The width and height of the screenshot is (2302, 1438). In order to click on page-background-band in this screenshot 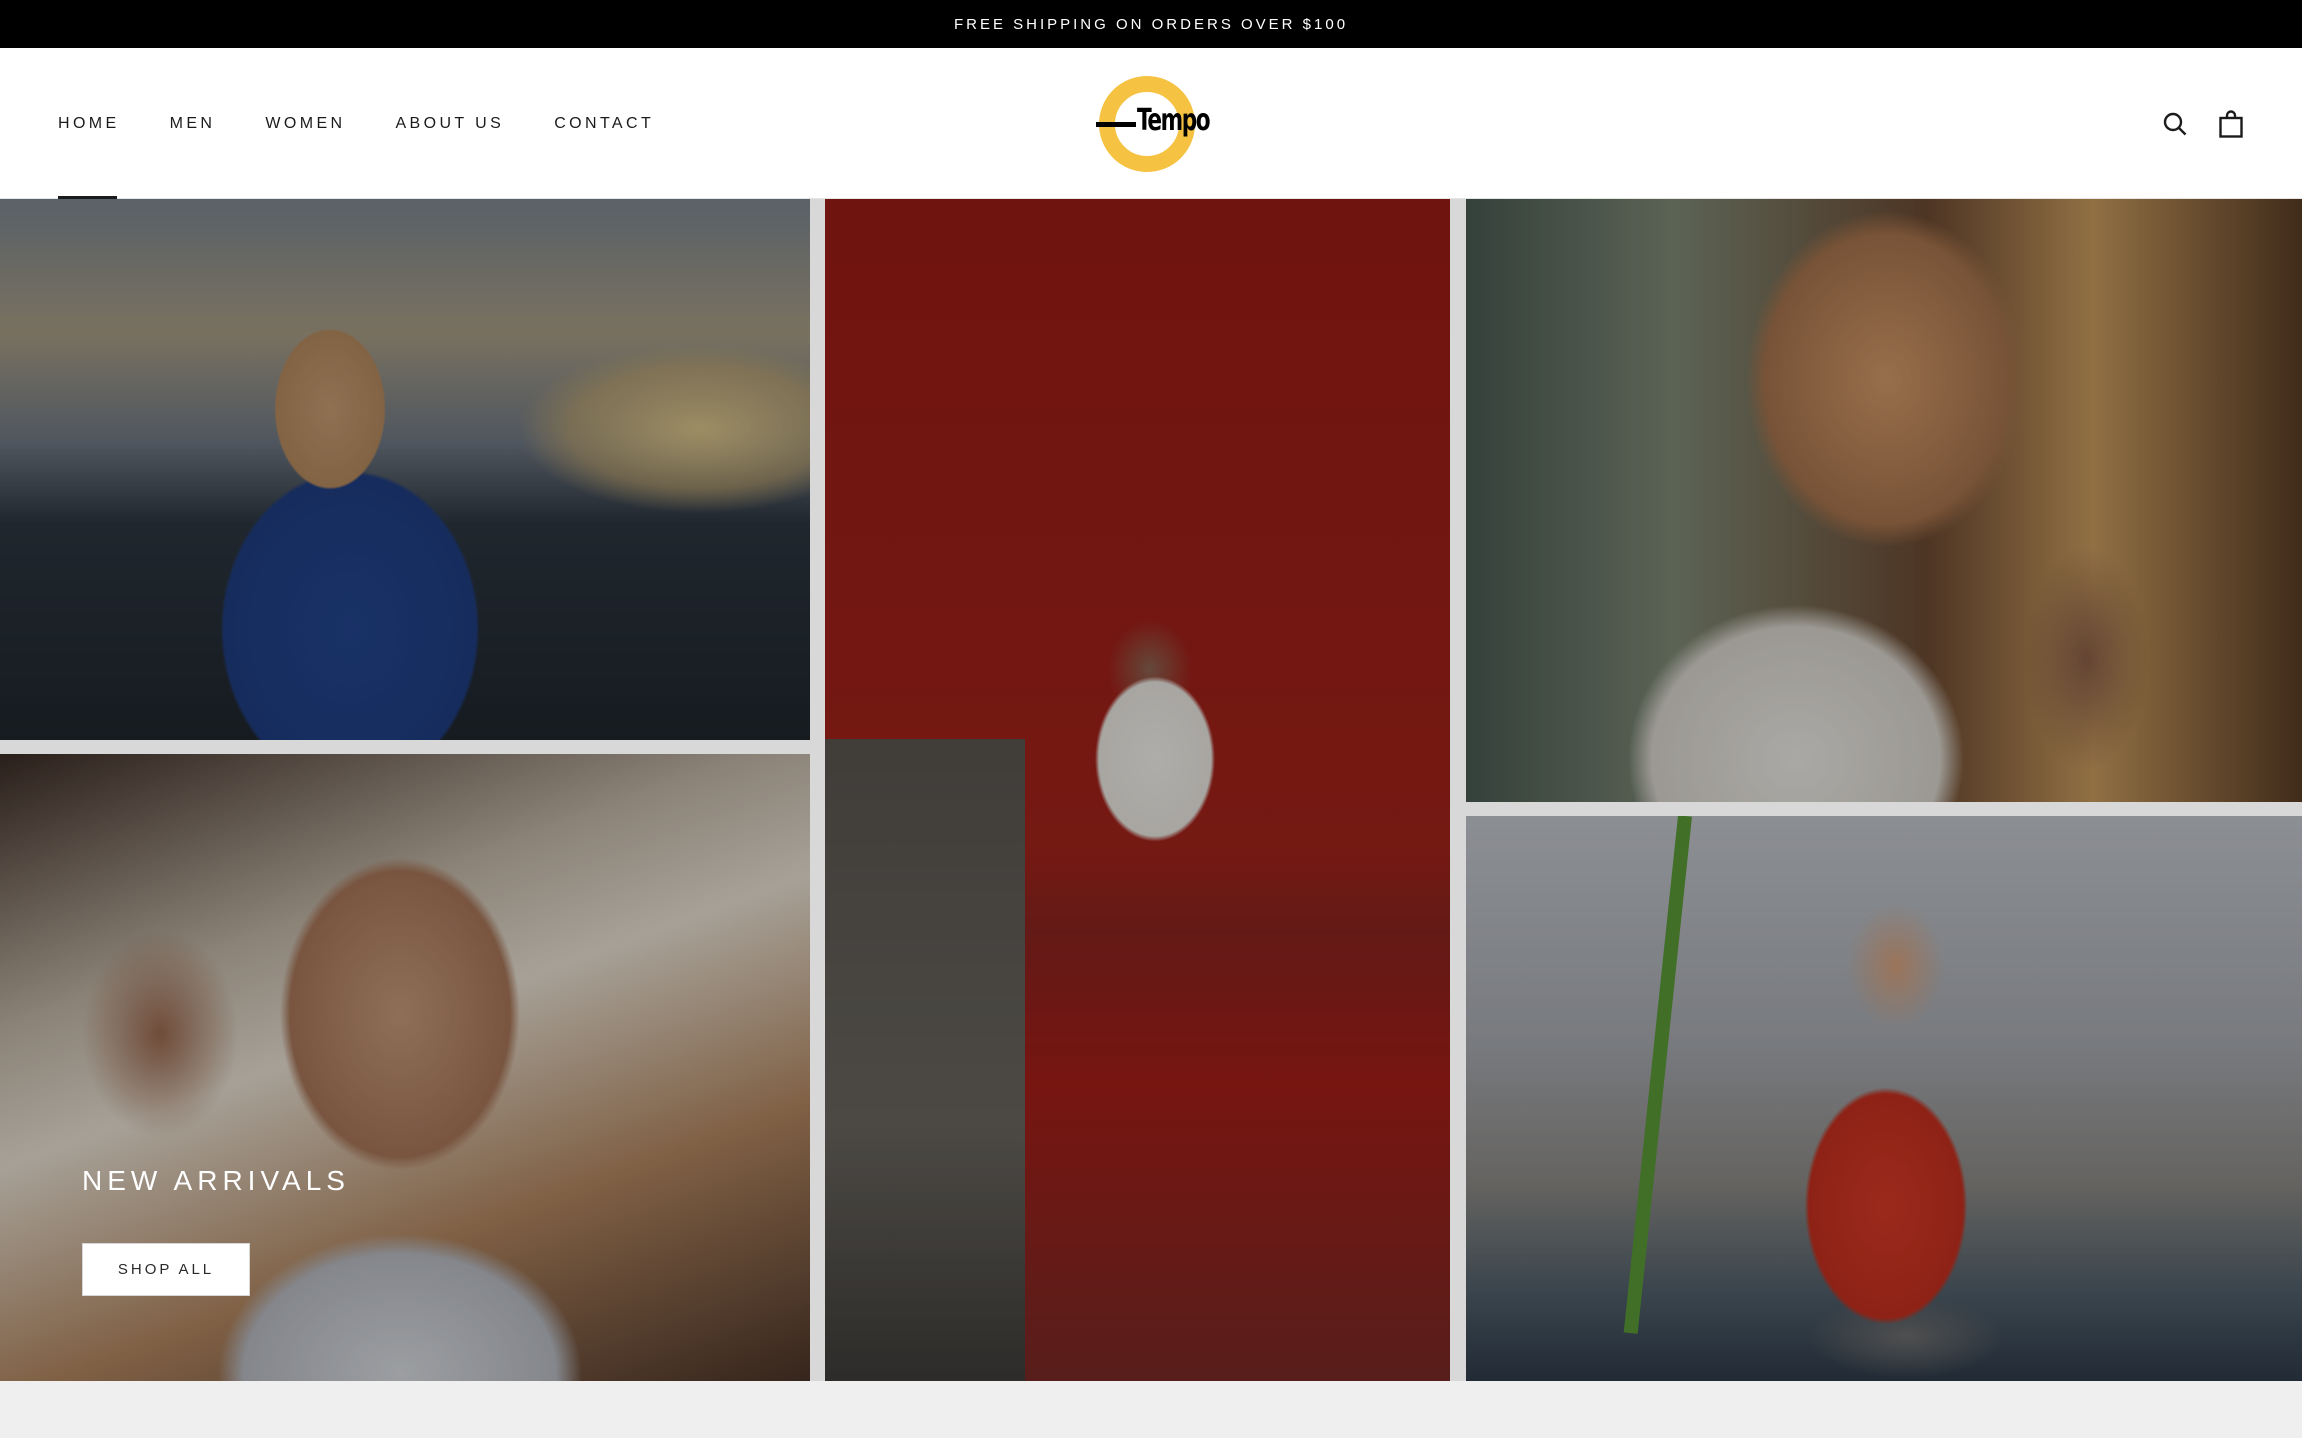, I will do `click(1151, 1409)`.